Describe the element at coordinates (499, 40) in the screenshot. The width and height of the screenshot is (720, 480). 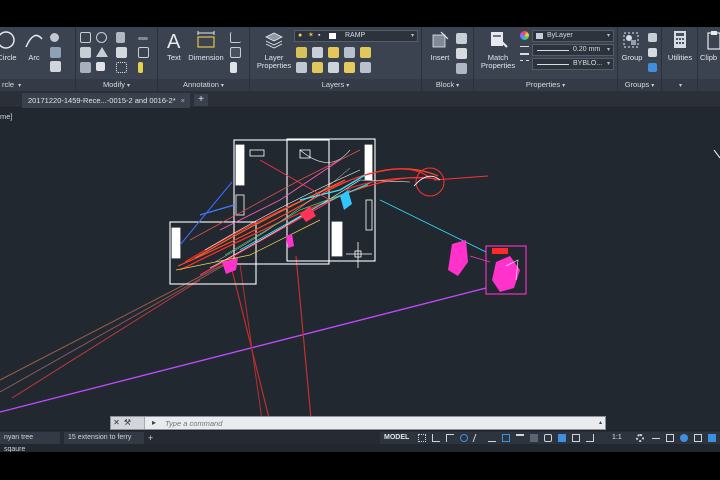
I see `match-properties-icon` at that location.